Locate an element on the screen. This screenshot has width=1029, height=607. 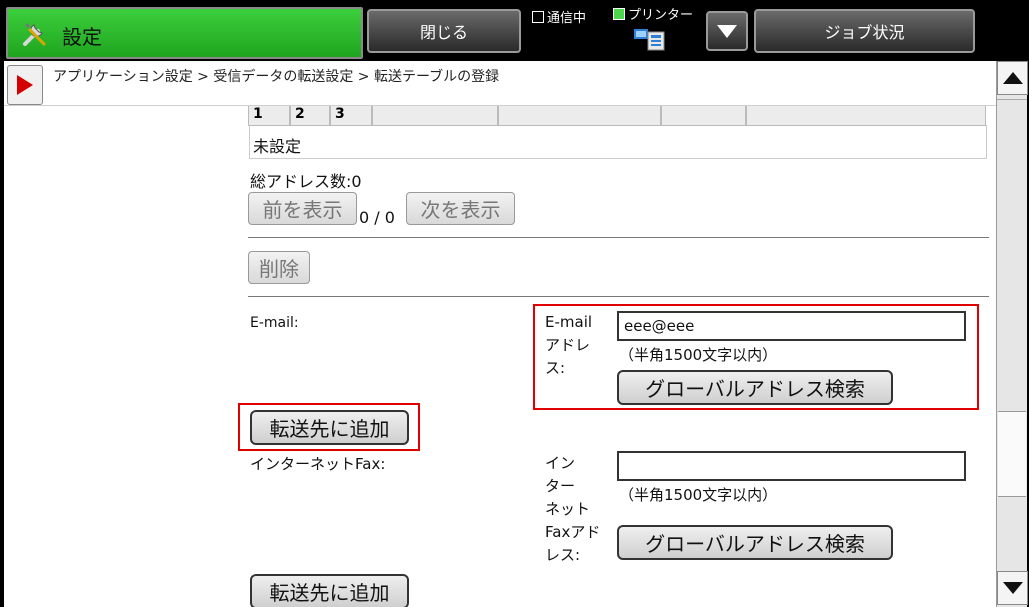
label-line: イン is located at coordinates (560, 463).